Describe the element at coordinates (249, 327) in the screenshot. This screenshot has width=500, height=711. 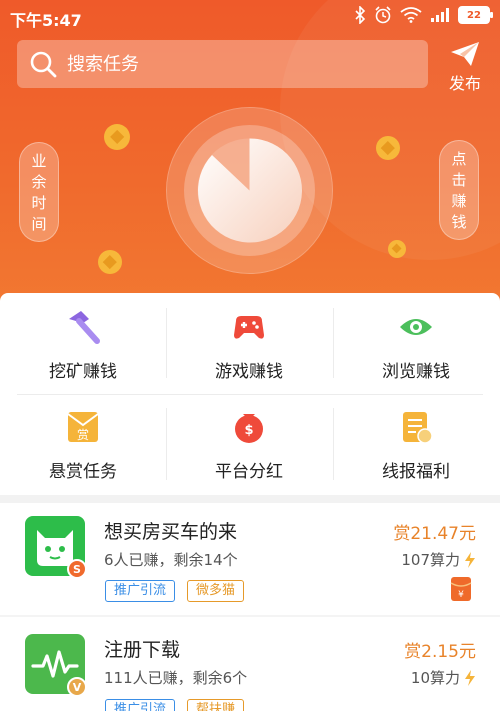
I see `gamepad-icon` at that location.